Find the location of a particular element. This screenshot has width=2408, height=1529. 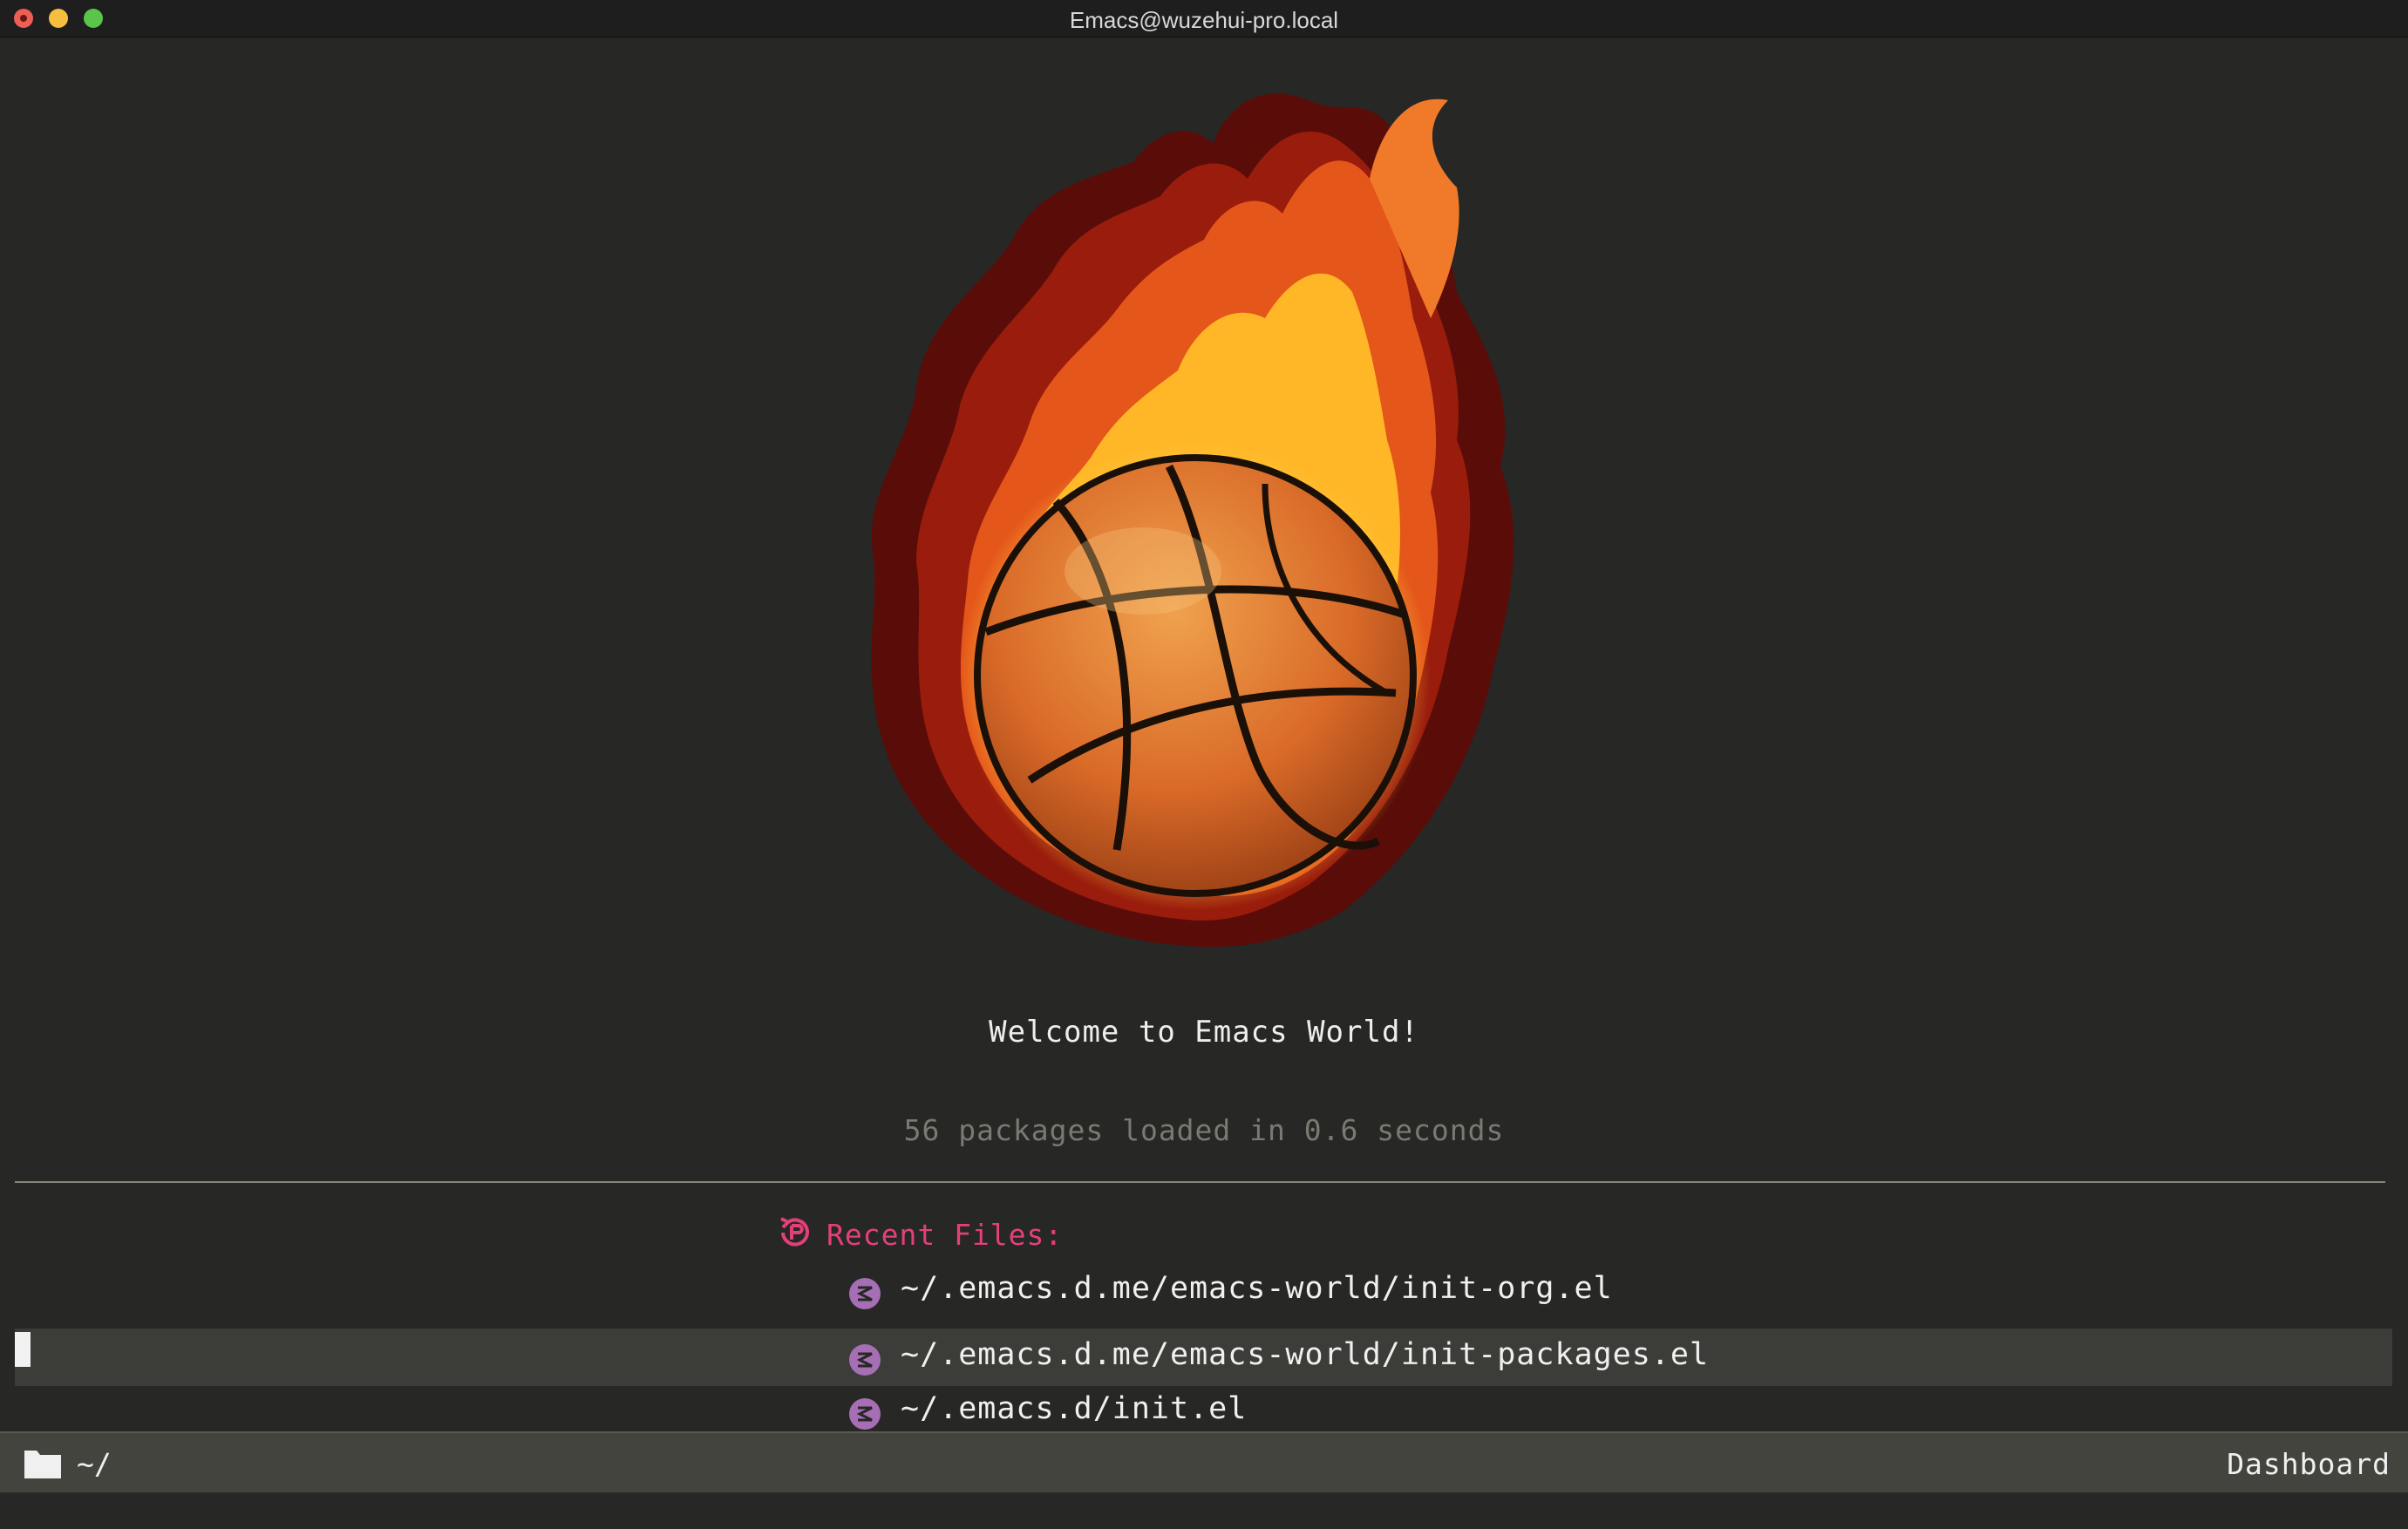

recent-file-item: ~/.emacs.d/init.el is located at coordinates (1203, 1407).